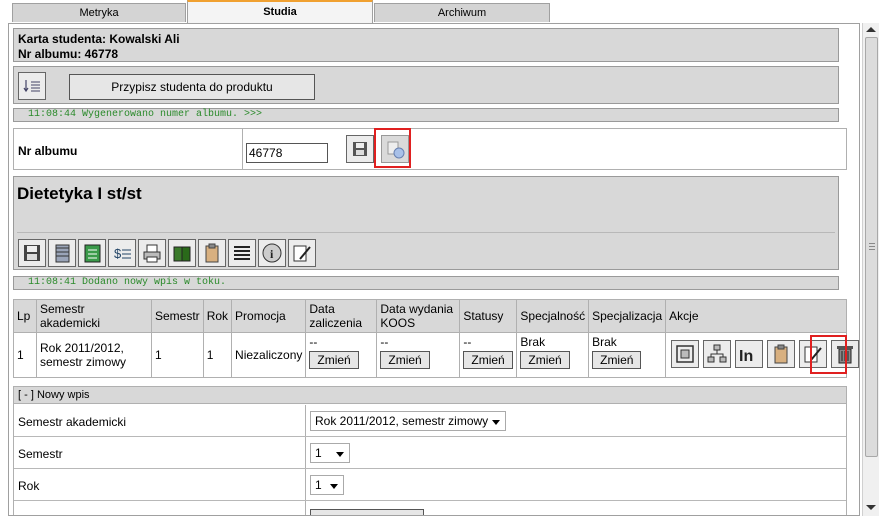 This screenshot has height=516, width=884. What do you see at coordinates (553, 316) in the screenshot?
I see `col-specjalnosc: Specjalność` at bounding box center [553, 316].